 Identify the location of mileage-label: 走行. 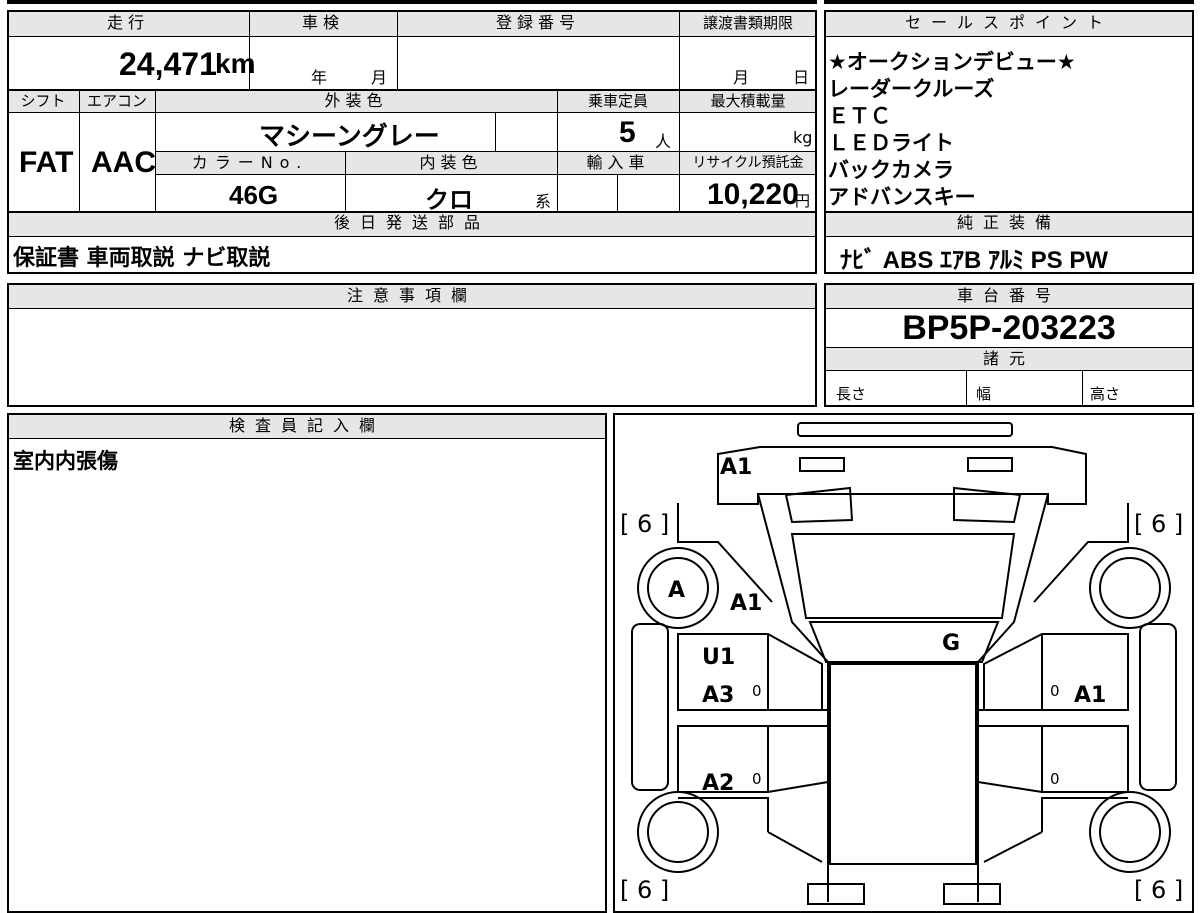
(128, 24).